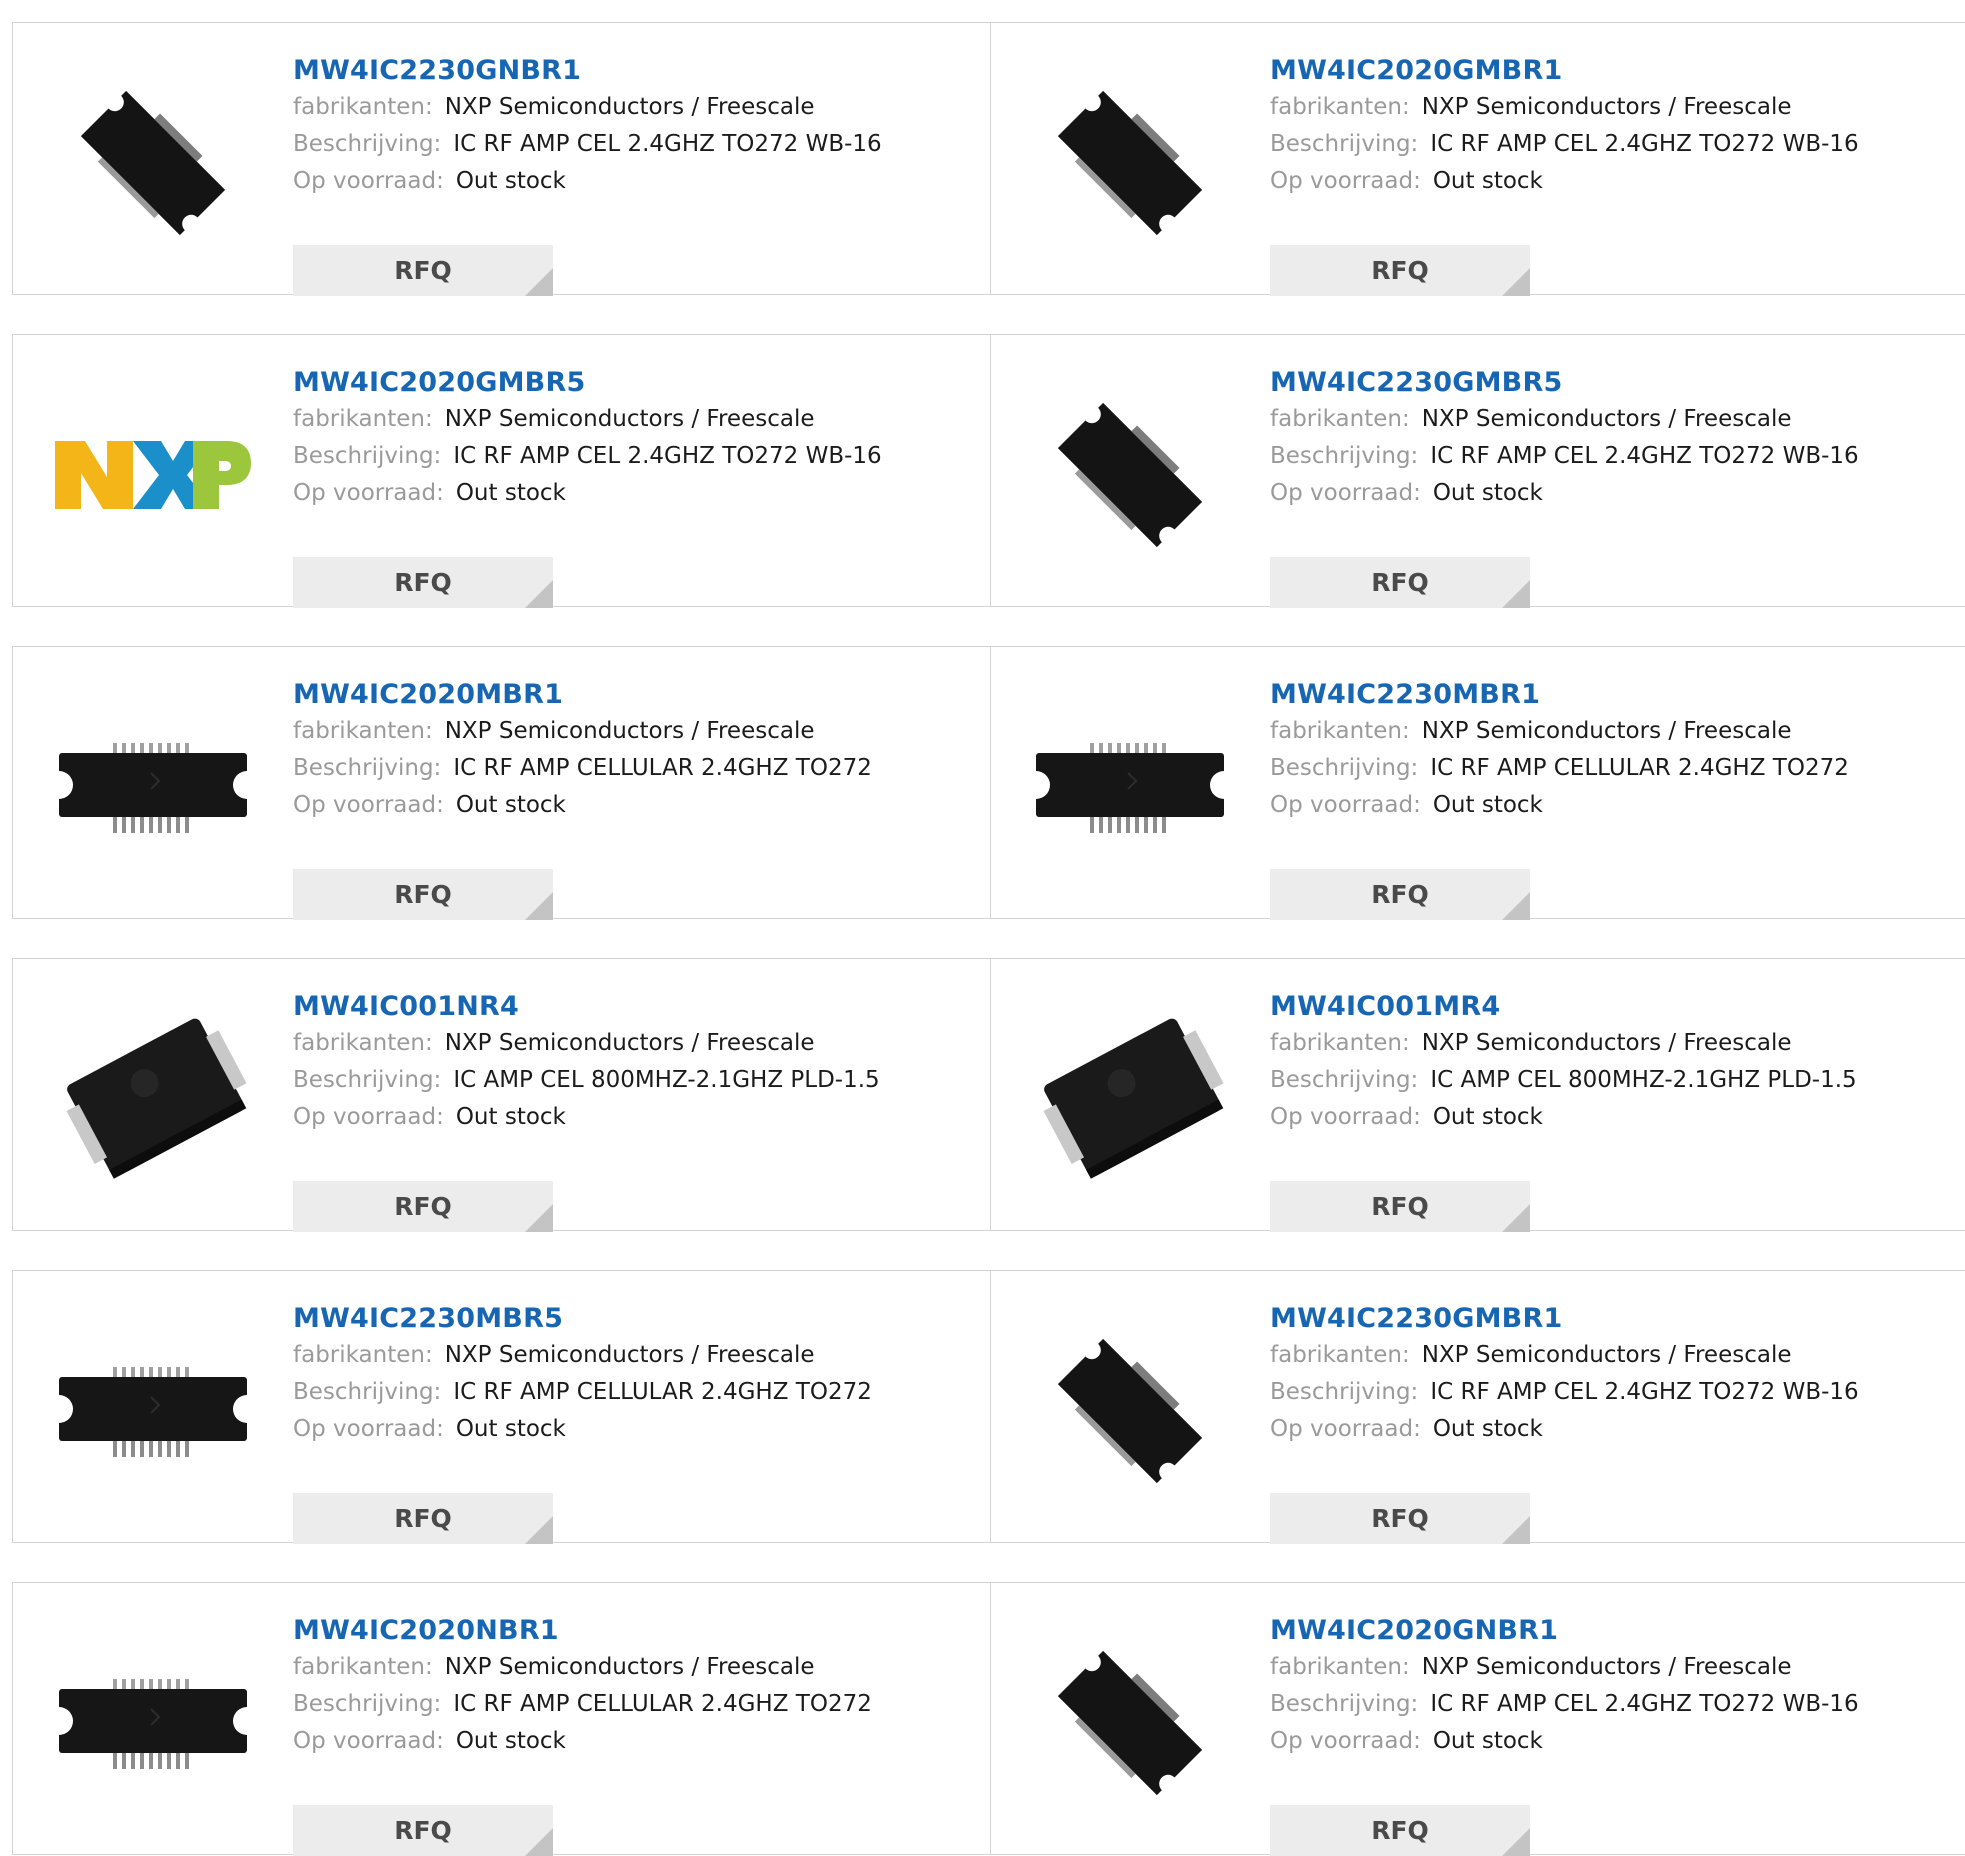 This screenshot has height=1856, width=1965. I want to click on part-number-link: MW4IC2020GMBR1, so click(1600, 71).